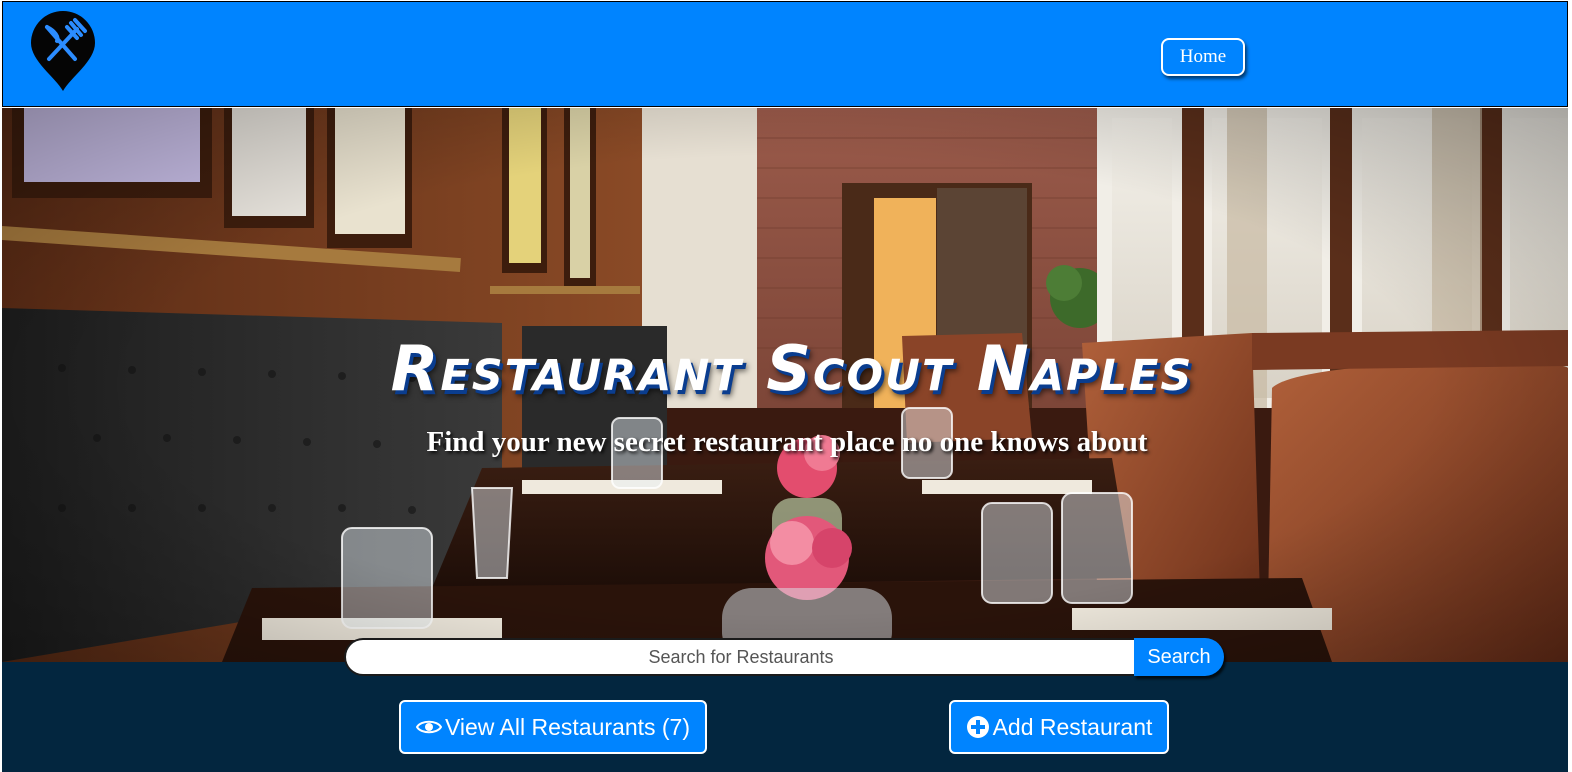 The height and width of the screenshot is (772, 1572). I want to click on add-restaurant-button: Add Restaurant, so click(1059, 727).